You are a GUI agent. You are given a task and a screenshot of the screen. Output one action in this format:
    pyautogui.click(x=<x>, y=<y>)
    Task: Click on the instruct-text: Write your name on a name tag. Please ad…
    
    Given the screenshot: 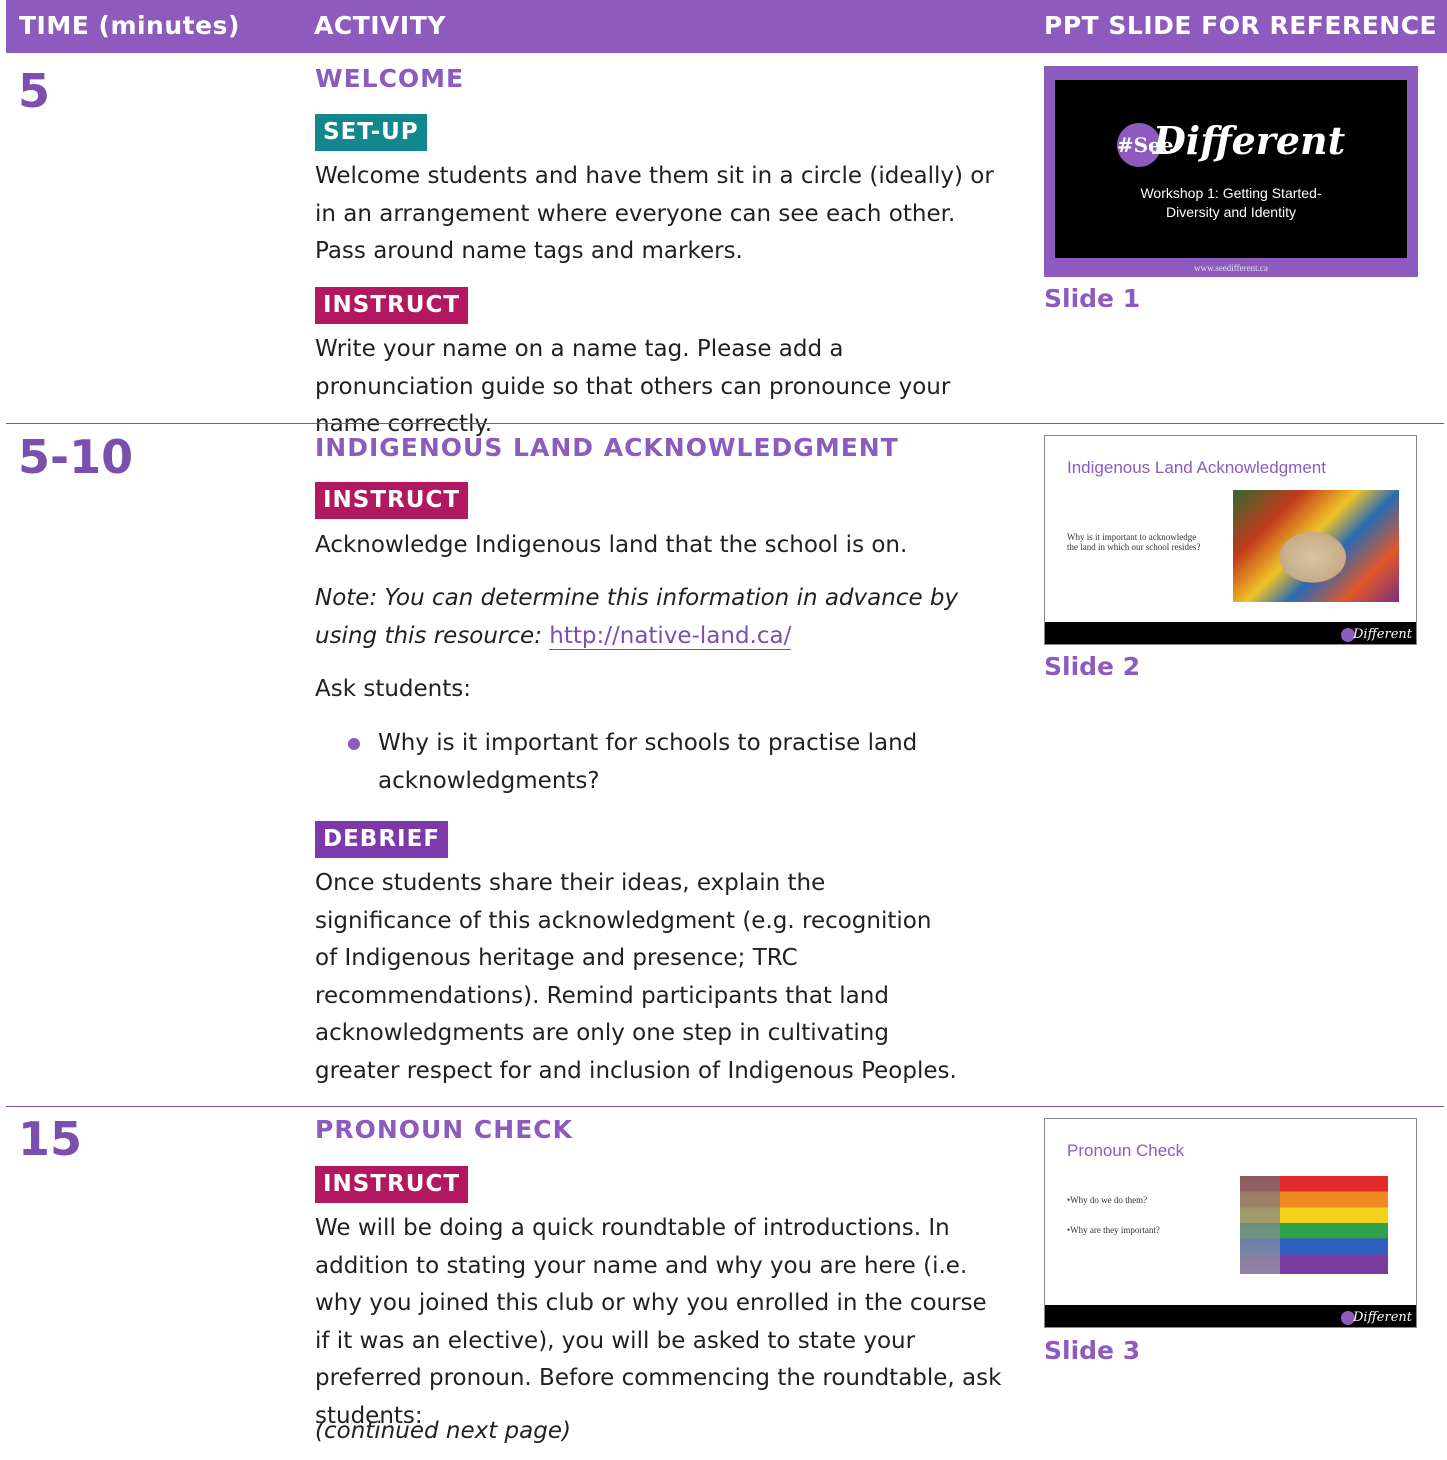 What is the action you would take?
    pyautogui.click(x=633, y=386)
    